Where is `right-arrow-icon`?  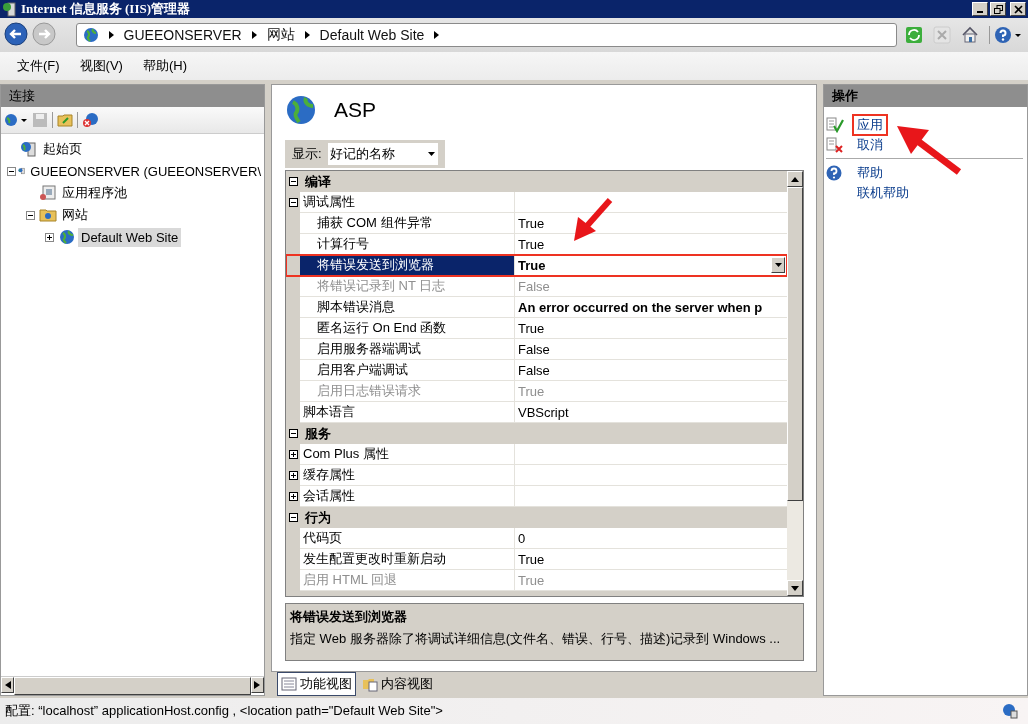 right-arrow-icon is located at coordinates (257, 685).